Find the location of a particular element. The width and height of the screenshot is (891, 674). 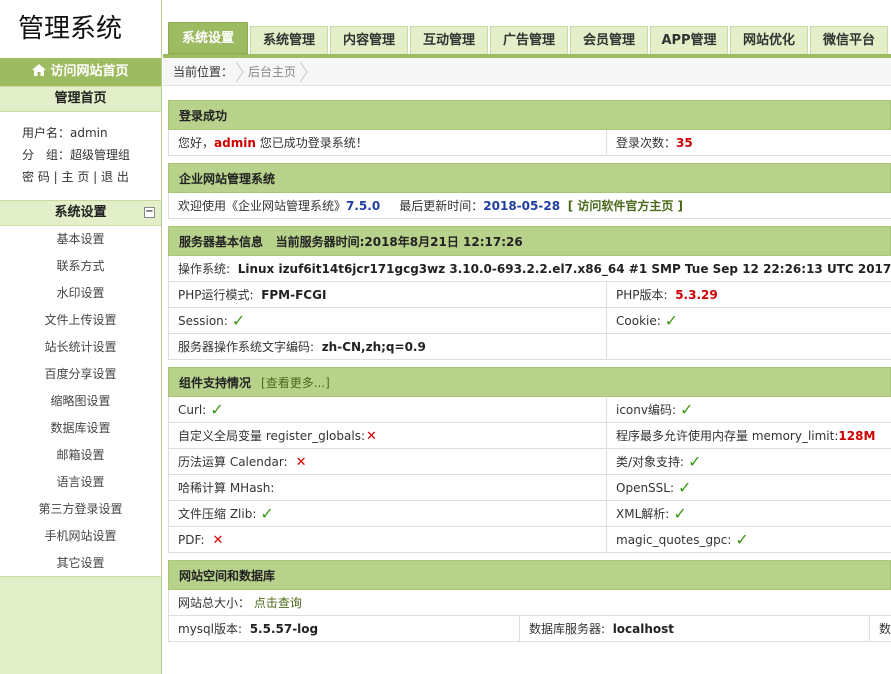

tab-wechat: 微信平台 is located at coordinates (849, 40).